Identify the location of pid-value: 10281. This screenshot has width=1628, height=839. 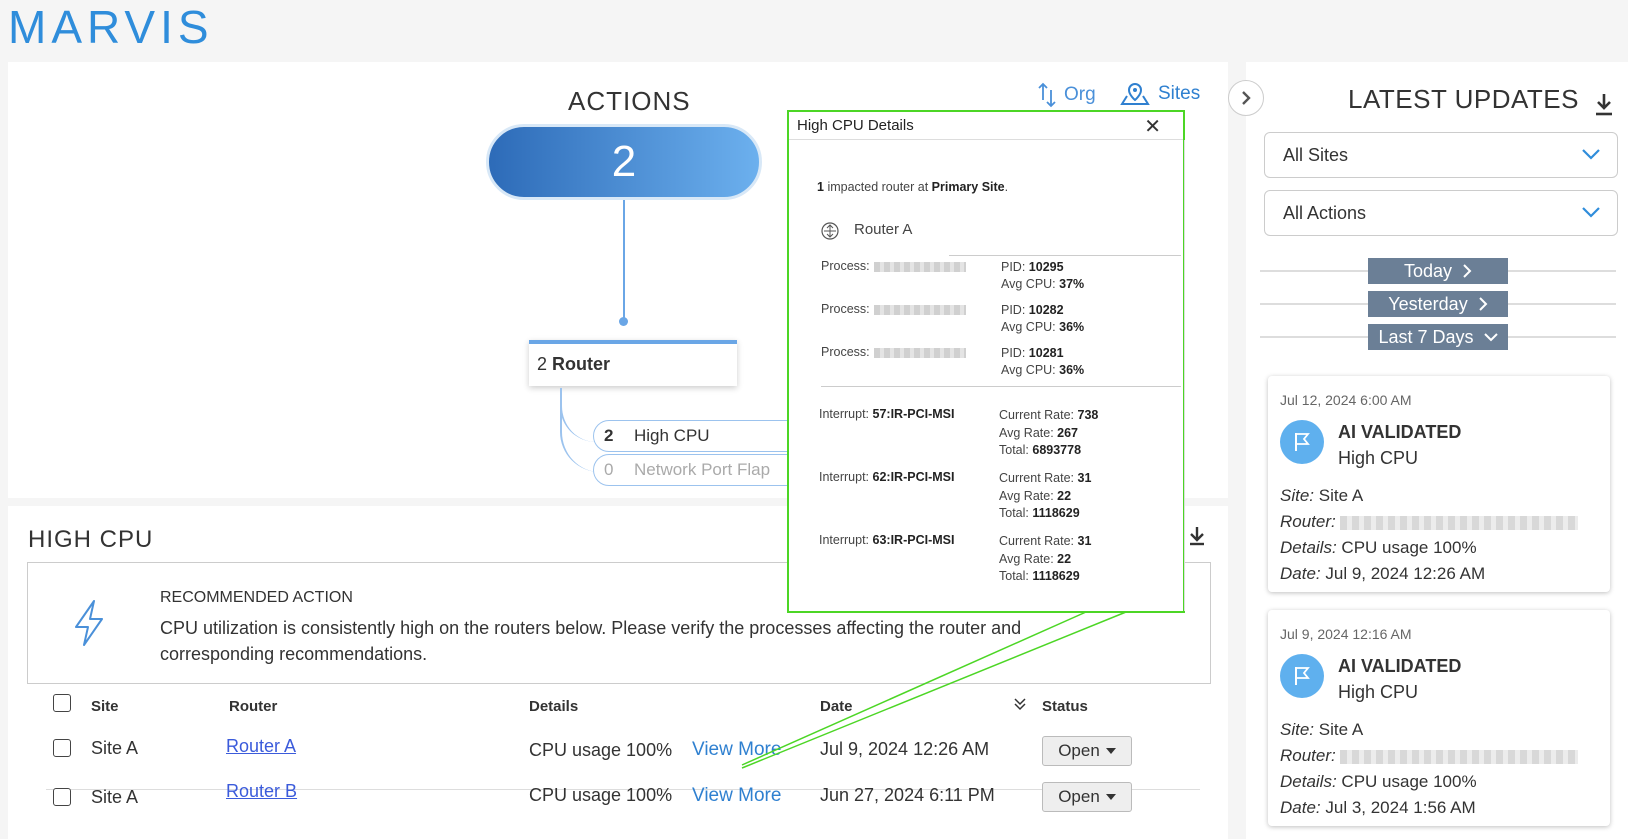
(1046, 353).